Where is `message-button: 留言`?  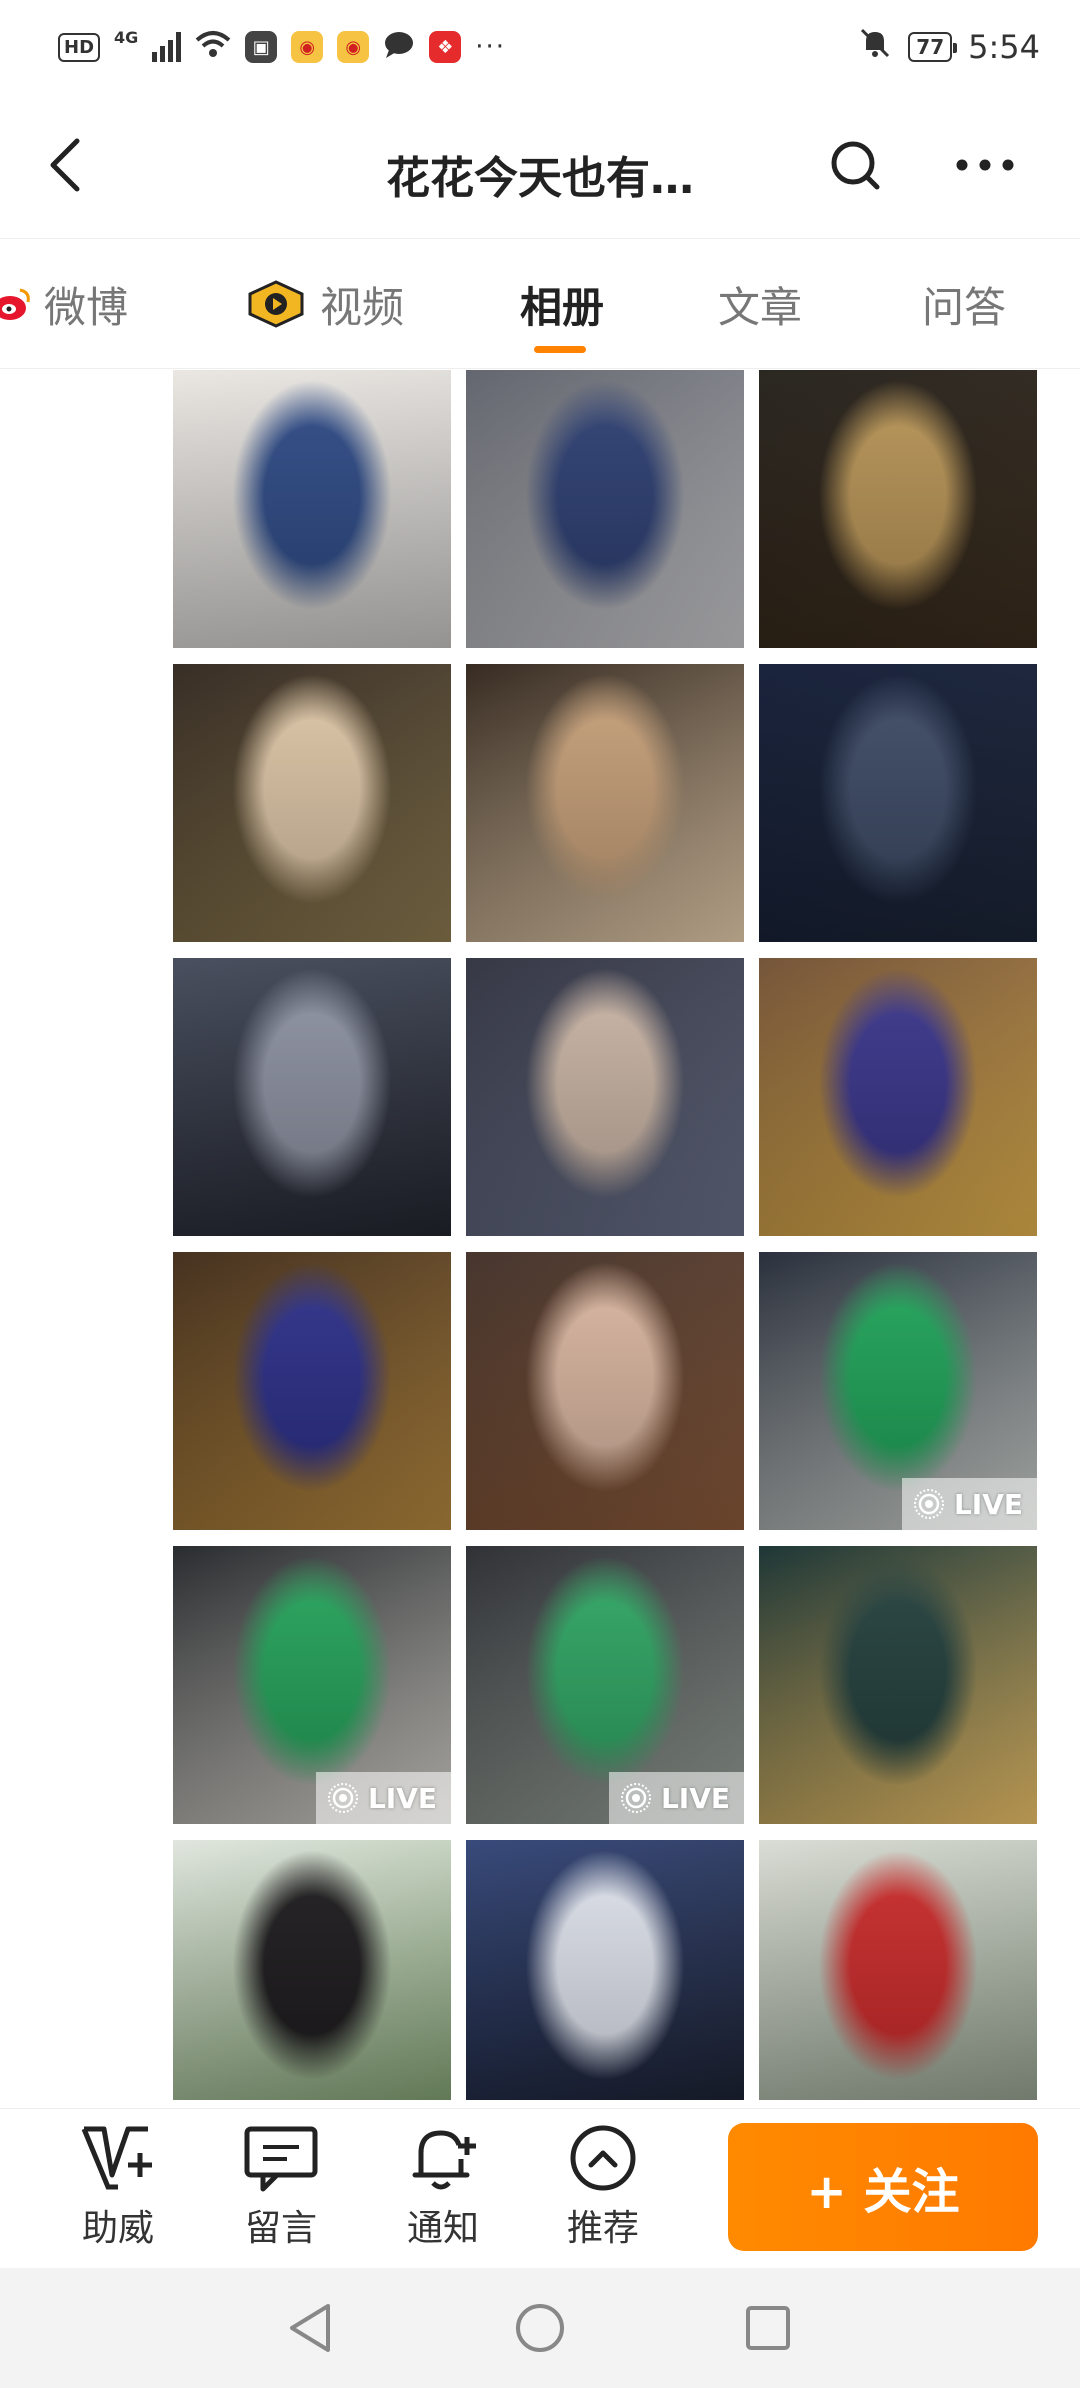 message-button: 留言 is located at coordinates (281, 2187).